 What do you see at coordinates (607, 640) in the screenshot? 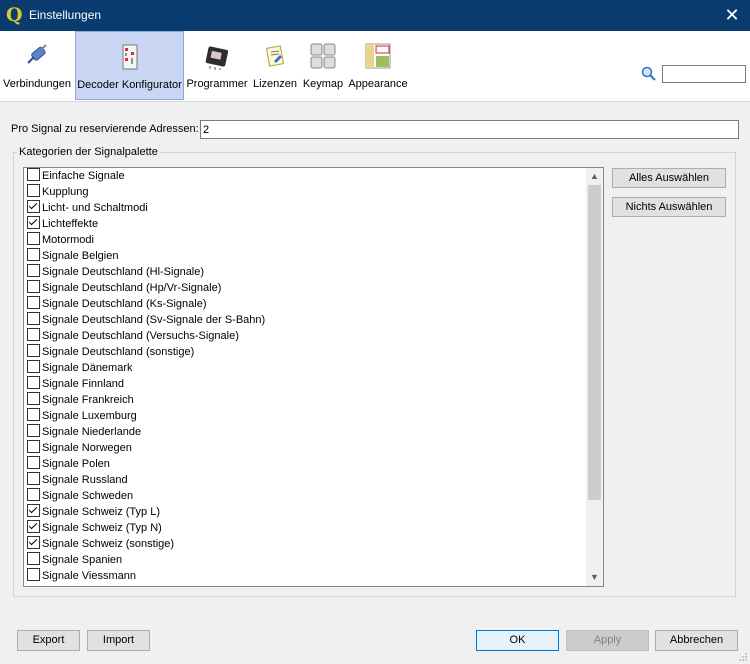
I see `apply-button: Apply` at bounding box center [607, 640].